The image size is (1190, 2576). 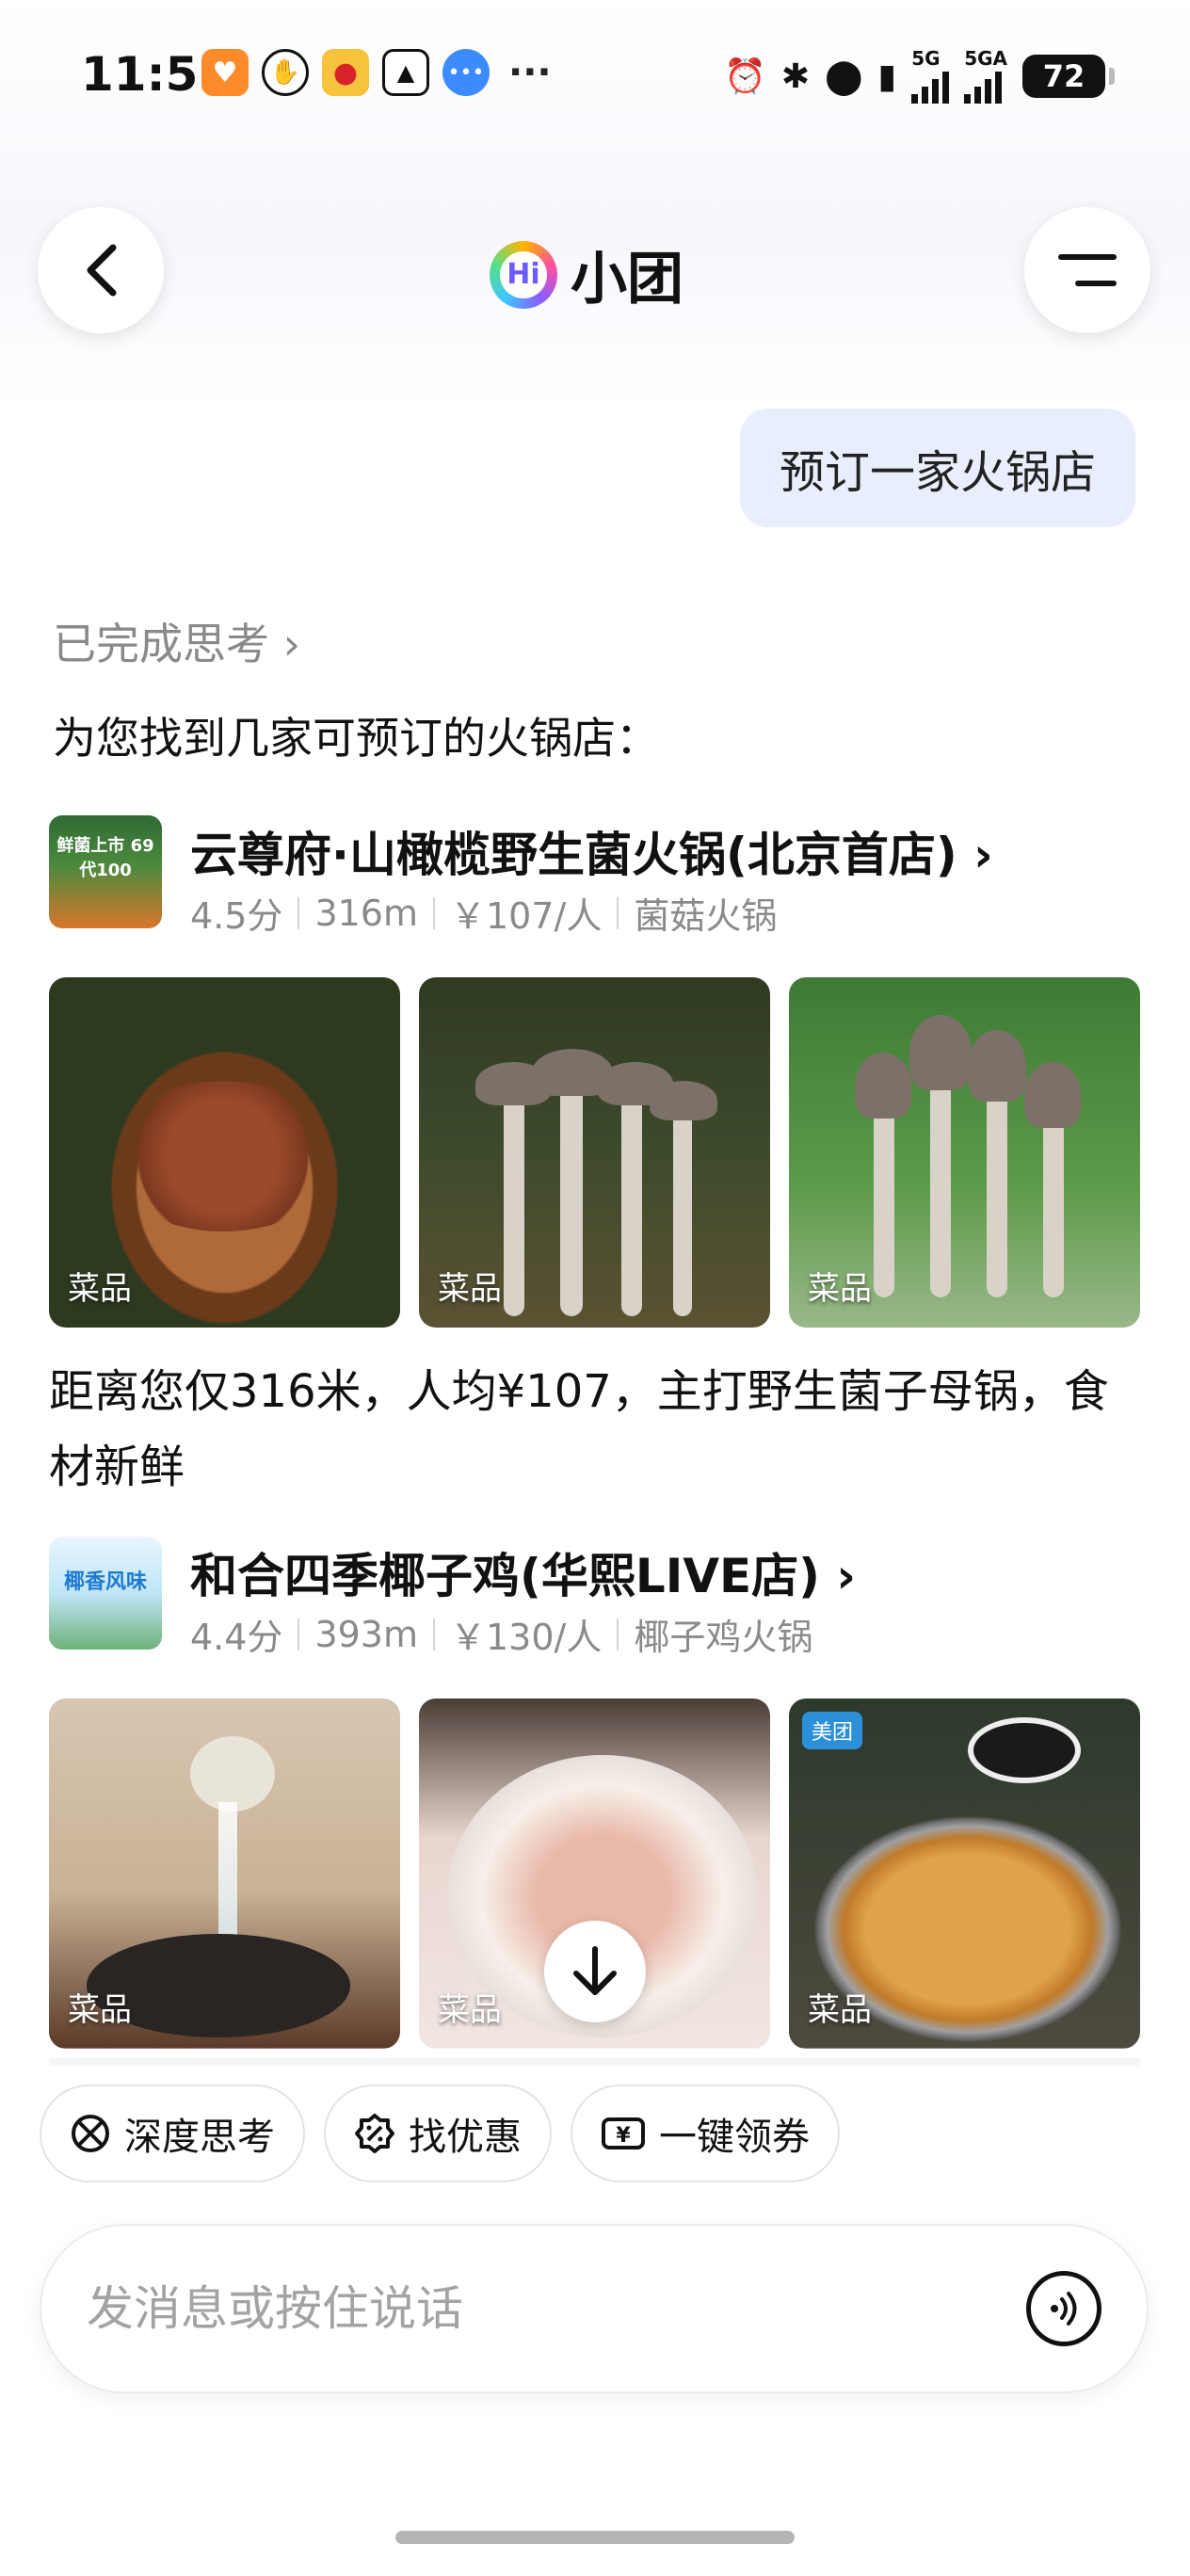 I want to click on signal-1: 5G, so click(x=930, y=75).